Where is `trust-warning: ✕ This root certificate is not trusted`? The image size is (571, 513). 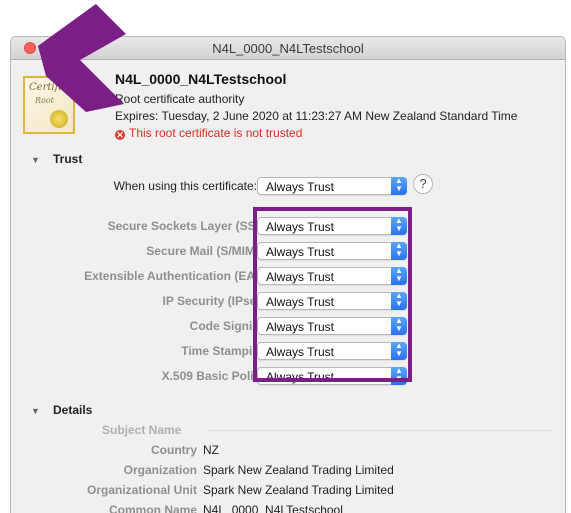
trust-warning: ✕ This root certificate is not trusted is located at coordinates (208, 133).